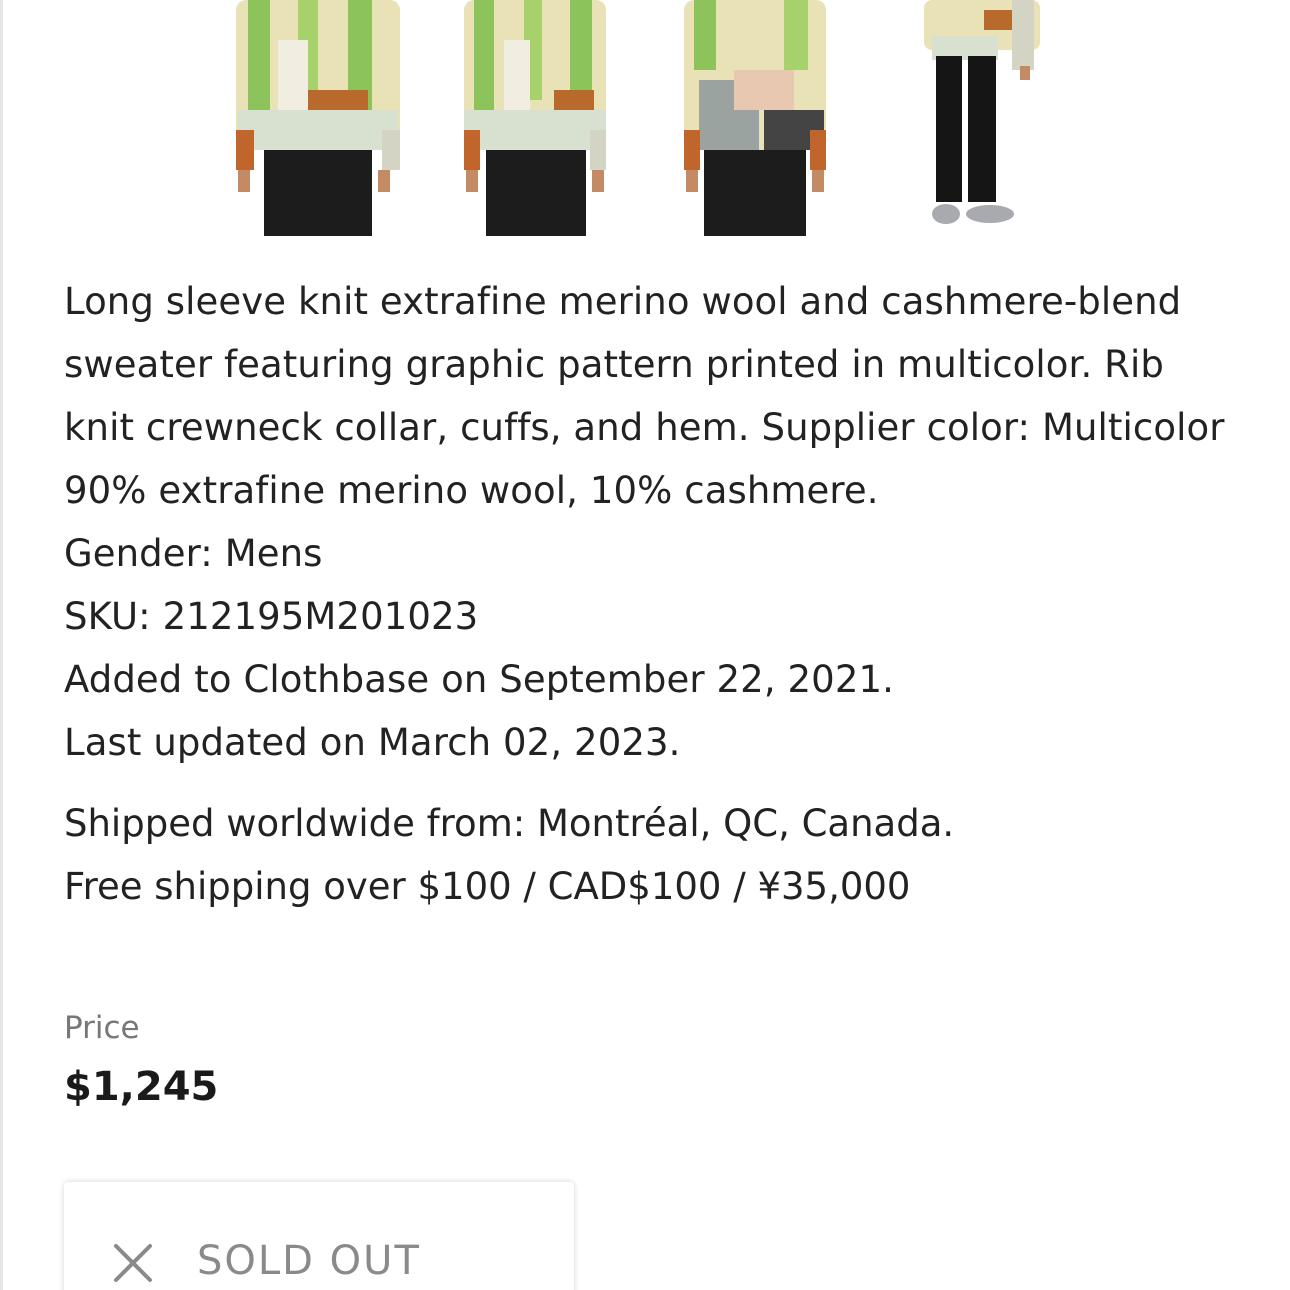  Describe the element at coordinates (193, 553) in the screenshot. I see `gender-text: Gender: Mens` at that location.